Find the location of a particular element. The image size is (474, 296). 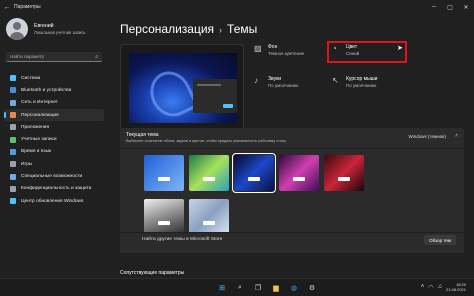

sidebar-item-label: Персонализация is located at coordinates (40, 115).